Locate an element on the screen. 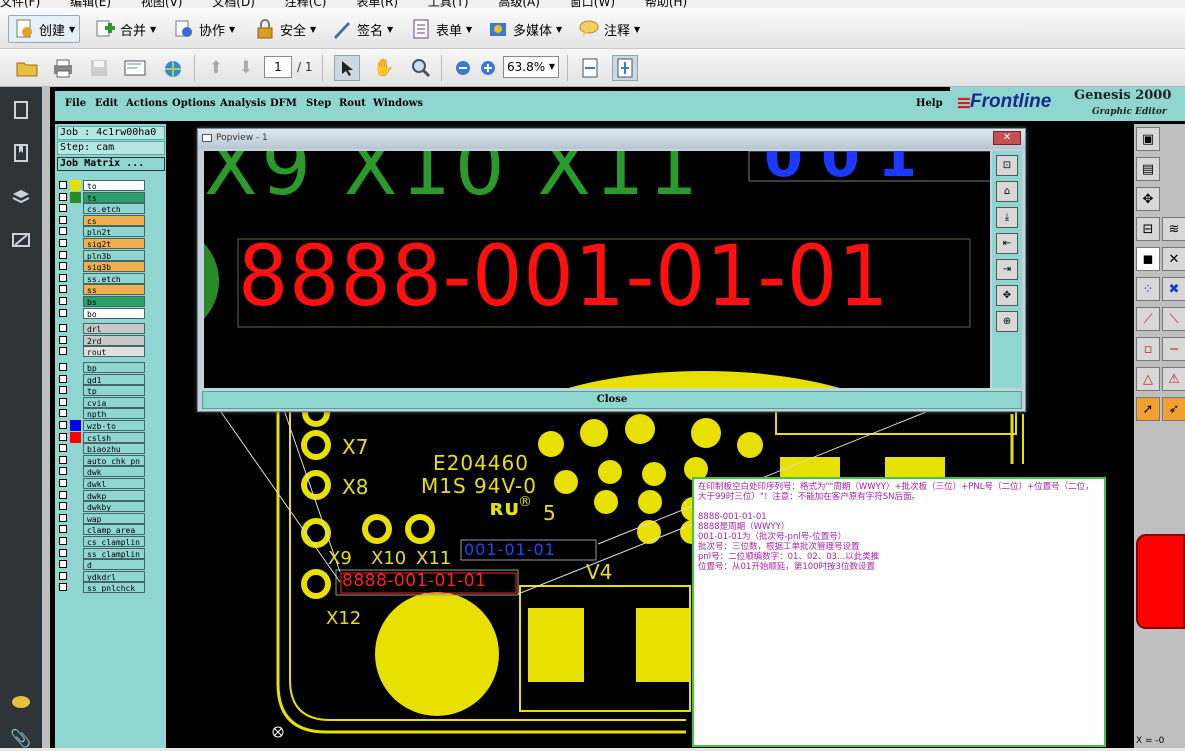 The image size is (1185, 751). popview-close-button: Close is located at coordinates (612, 400).